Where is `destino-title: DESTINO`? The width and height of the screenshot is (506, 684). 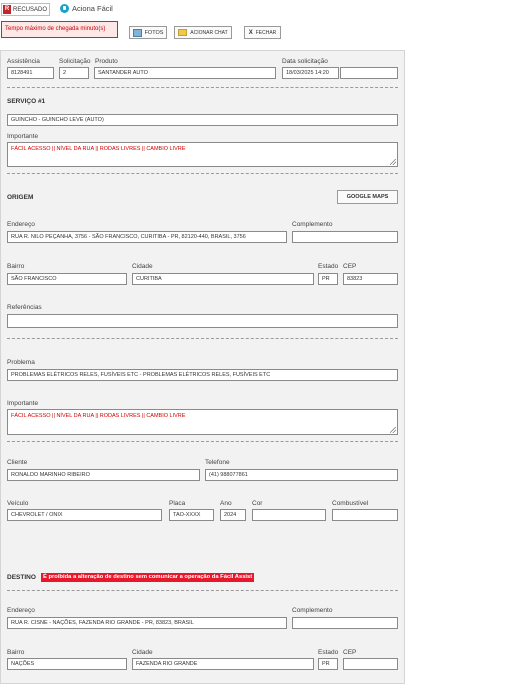
destino-title: DESTINO is located at coordinates (21, 577).